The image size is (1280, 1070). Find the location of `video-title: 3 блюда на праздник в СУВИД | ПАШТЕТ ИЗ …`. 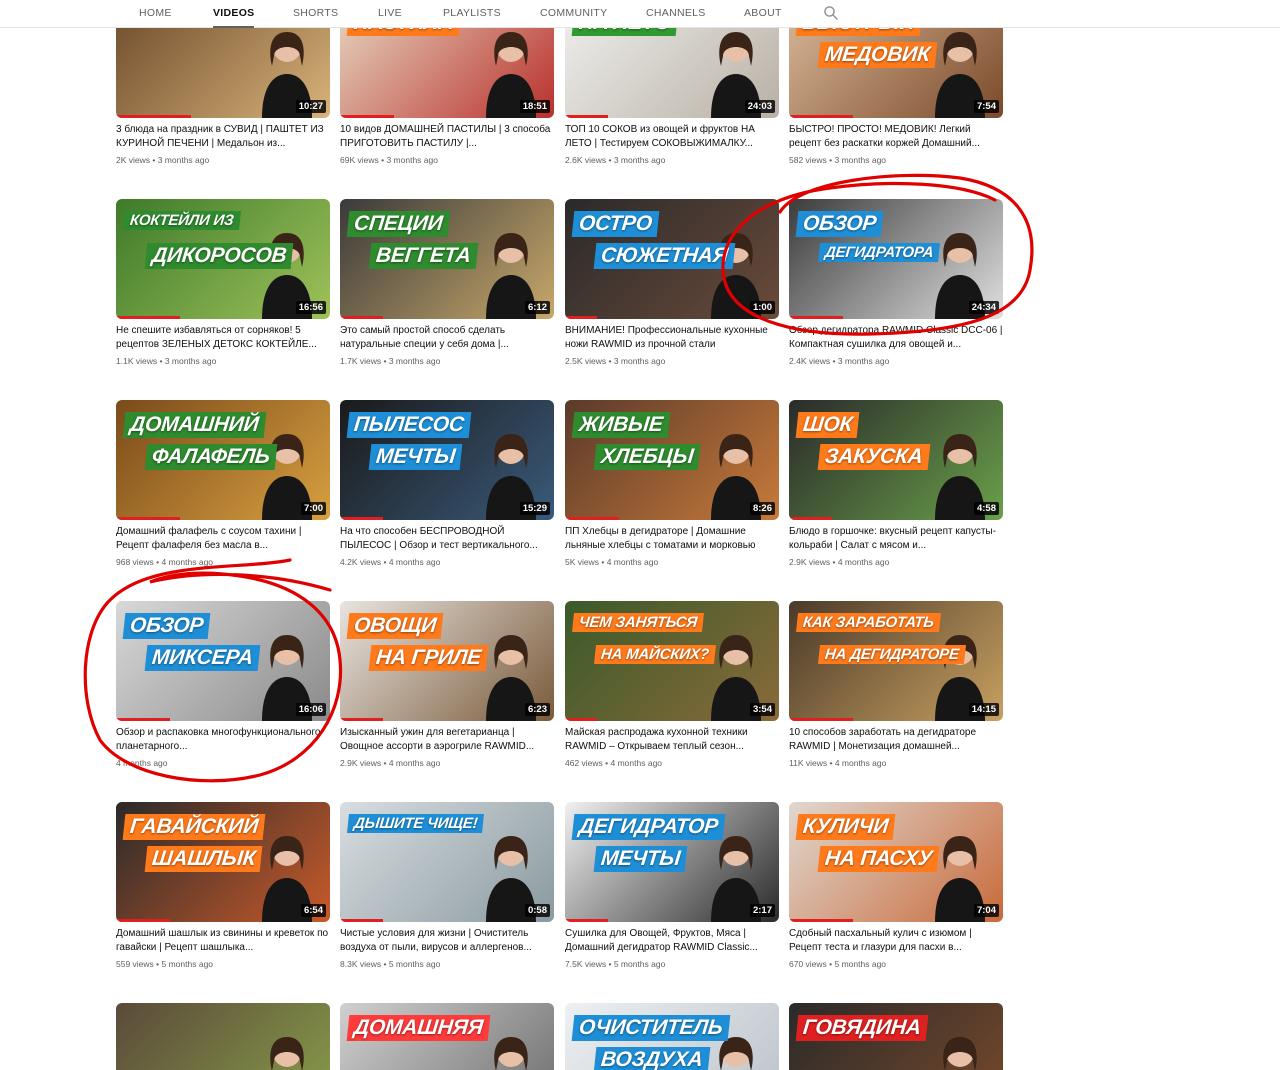

video-title: 3 блюда на праздник в СУВИД | ПАШТЕТ ИЗ … is located at coordinates (223, 137).